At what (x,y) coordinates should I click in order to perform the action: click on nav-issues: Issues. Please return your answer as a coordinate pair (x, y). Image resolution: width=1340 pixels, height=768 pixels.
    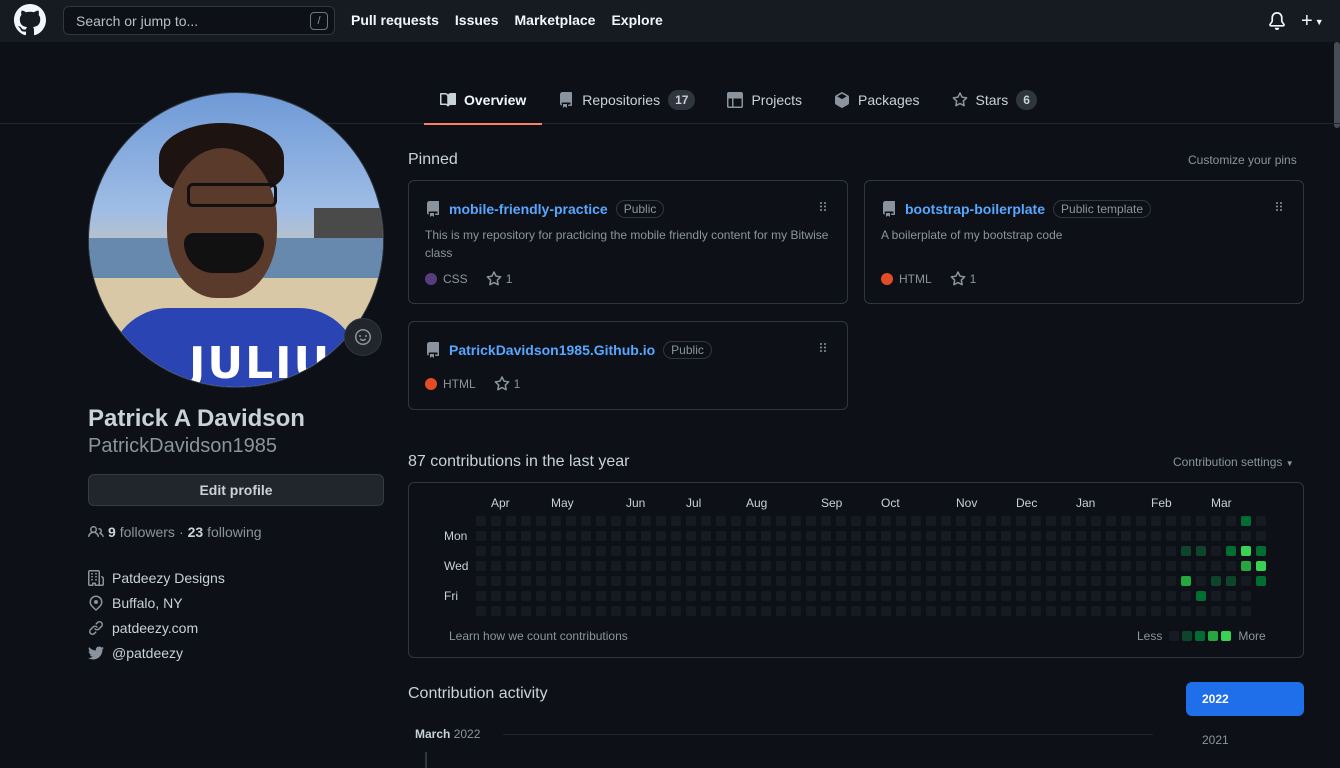
    Looking at the image, I should click on (477, 20).